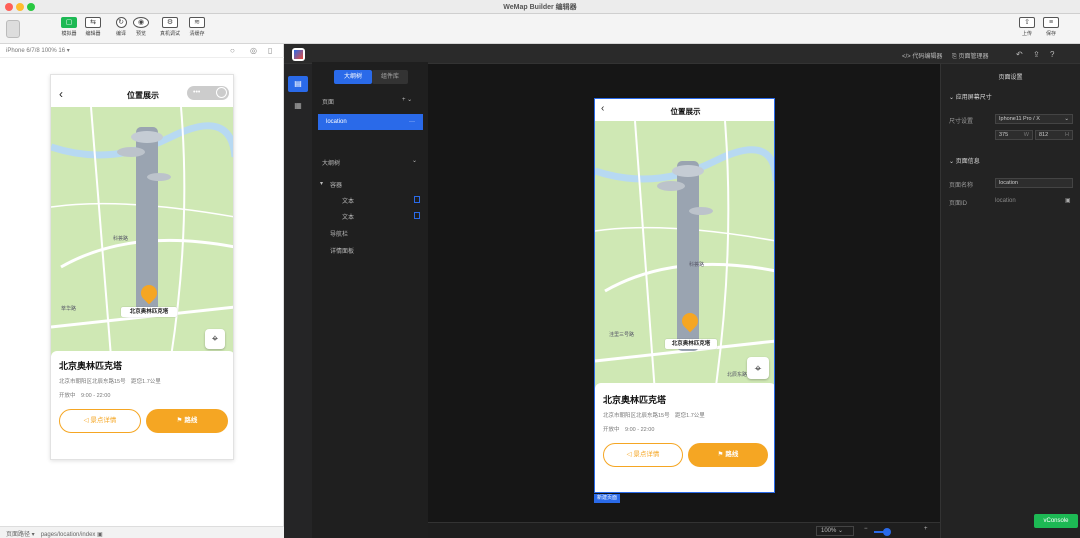  I want to click on size-label: 尺寸设置, so click(961, 122).